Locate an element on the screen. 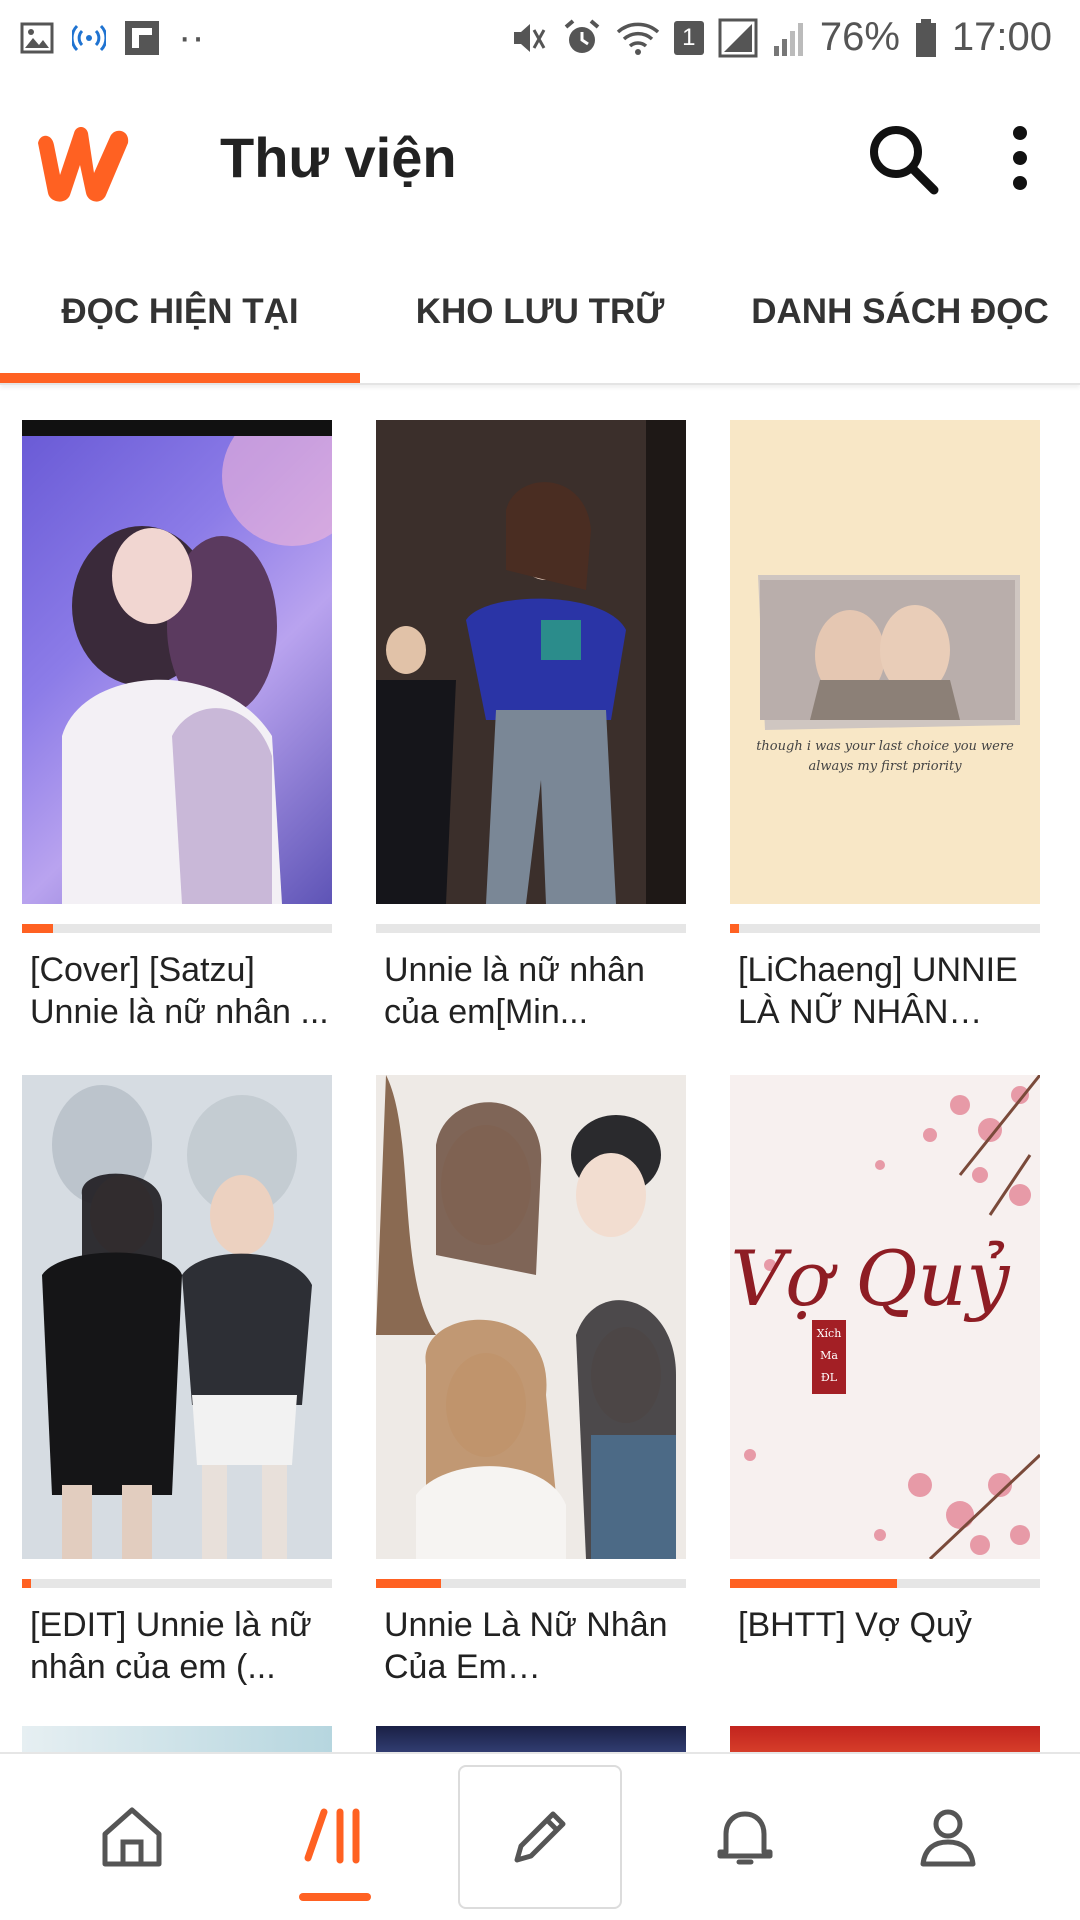 The width and height of the screenshot is (1080, 1920). library-icon is located at coordinates (332, 1836).